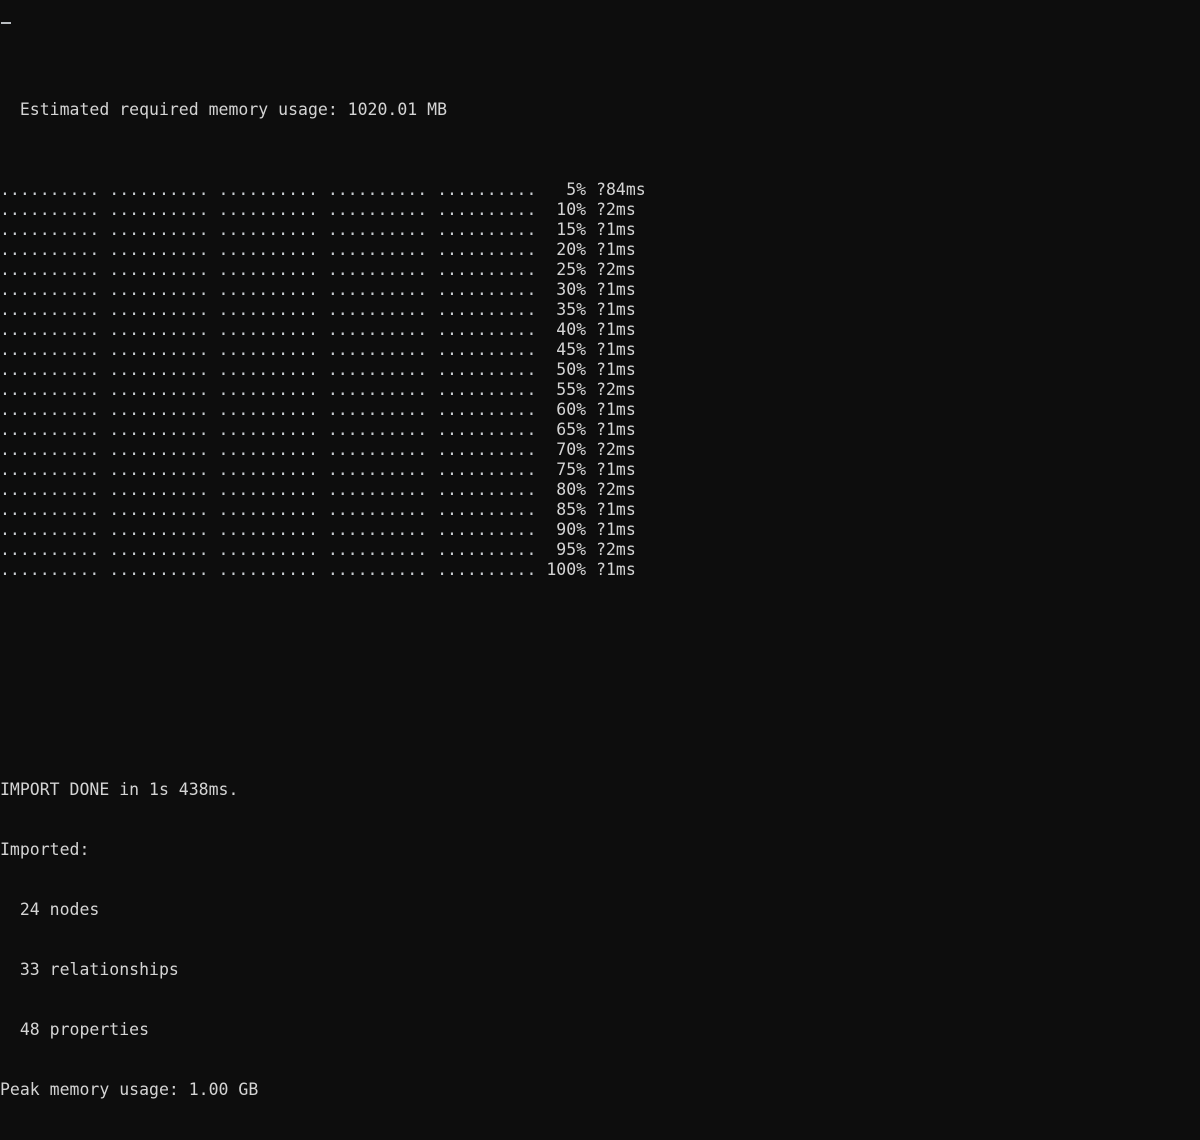 The height and width of the screenshot is (1140, 1200). What do you see at coordinates (45, 849) in the screenshot?
I see `imported-label-line: Imported:` at bounding box center [45, 849].